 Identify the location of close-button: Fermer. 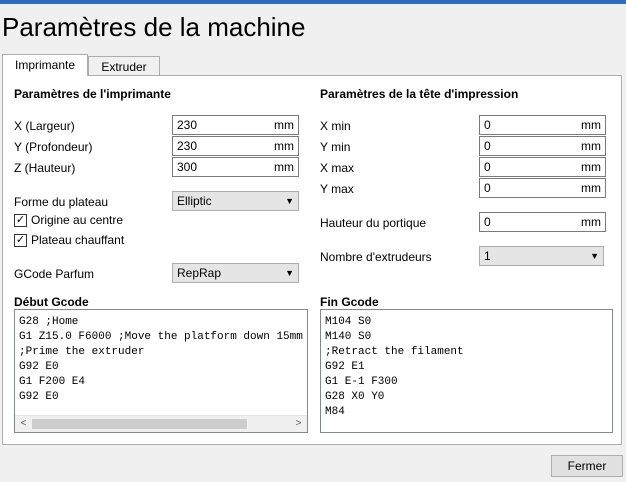
(587, 466).